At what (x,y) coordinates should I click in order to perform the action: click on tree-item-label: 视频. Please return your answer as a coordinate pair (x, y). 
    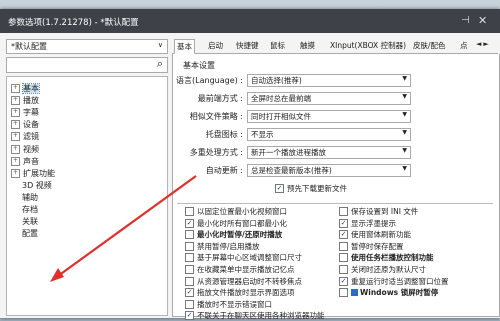
    Looking at the image, I should click on (31, 149).